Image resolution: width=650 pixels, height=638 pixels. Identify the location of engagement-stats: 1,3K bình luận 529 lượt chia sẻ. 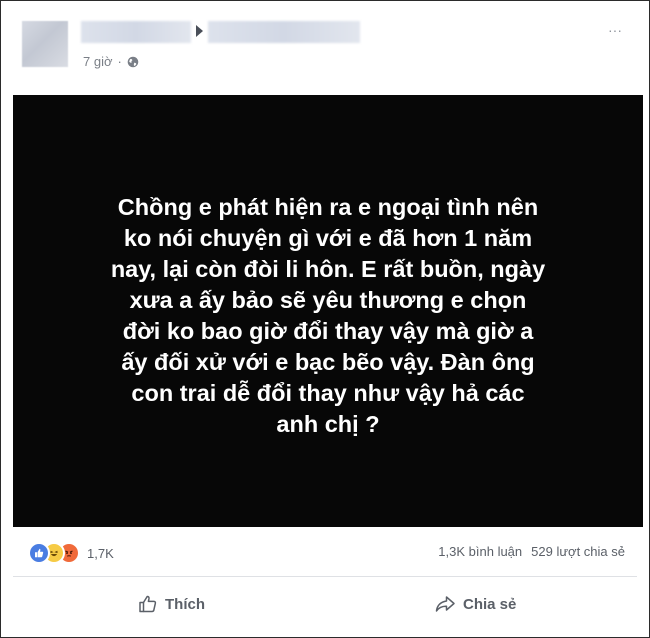
(531, 551).